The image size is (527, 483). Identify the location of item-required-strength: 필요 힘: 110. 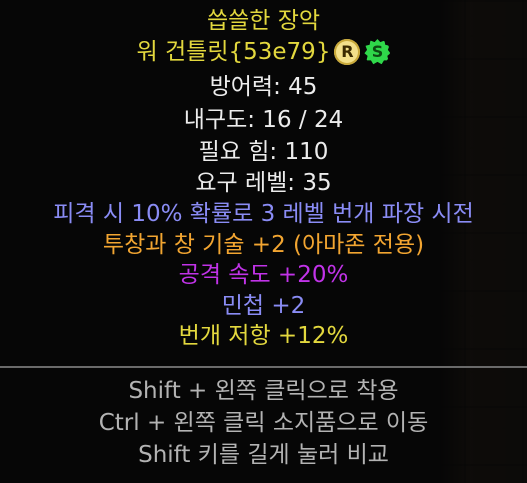
(263, 152).